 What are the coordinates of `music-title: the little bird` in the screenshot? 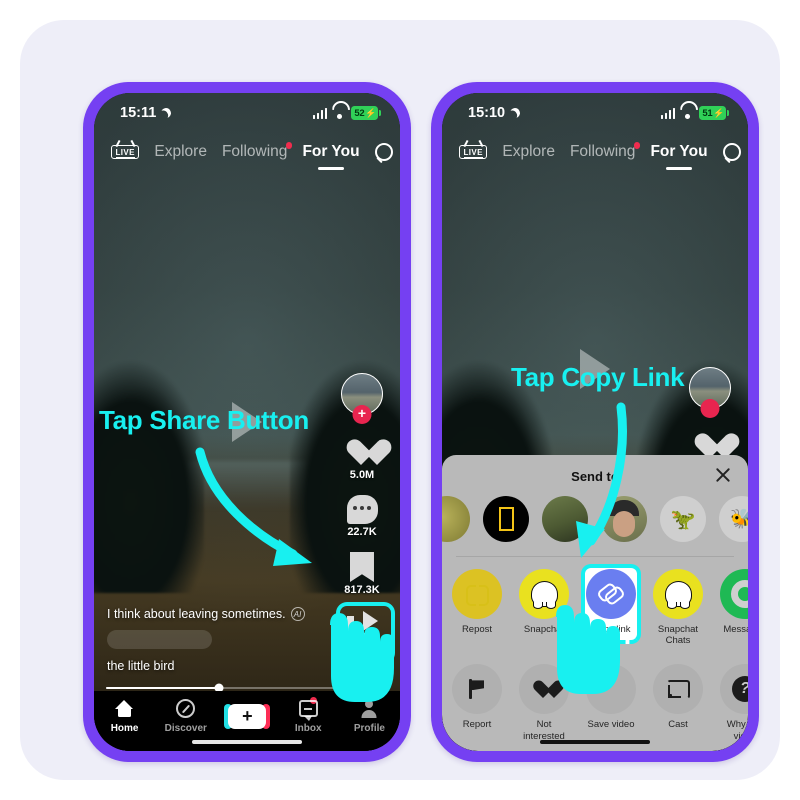 It's located at (216, 666).